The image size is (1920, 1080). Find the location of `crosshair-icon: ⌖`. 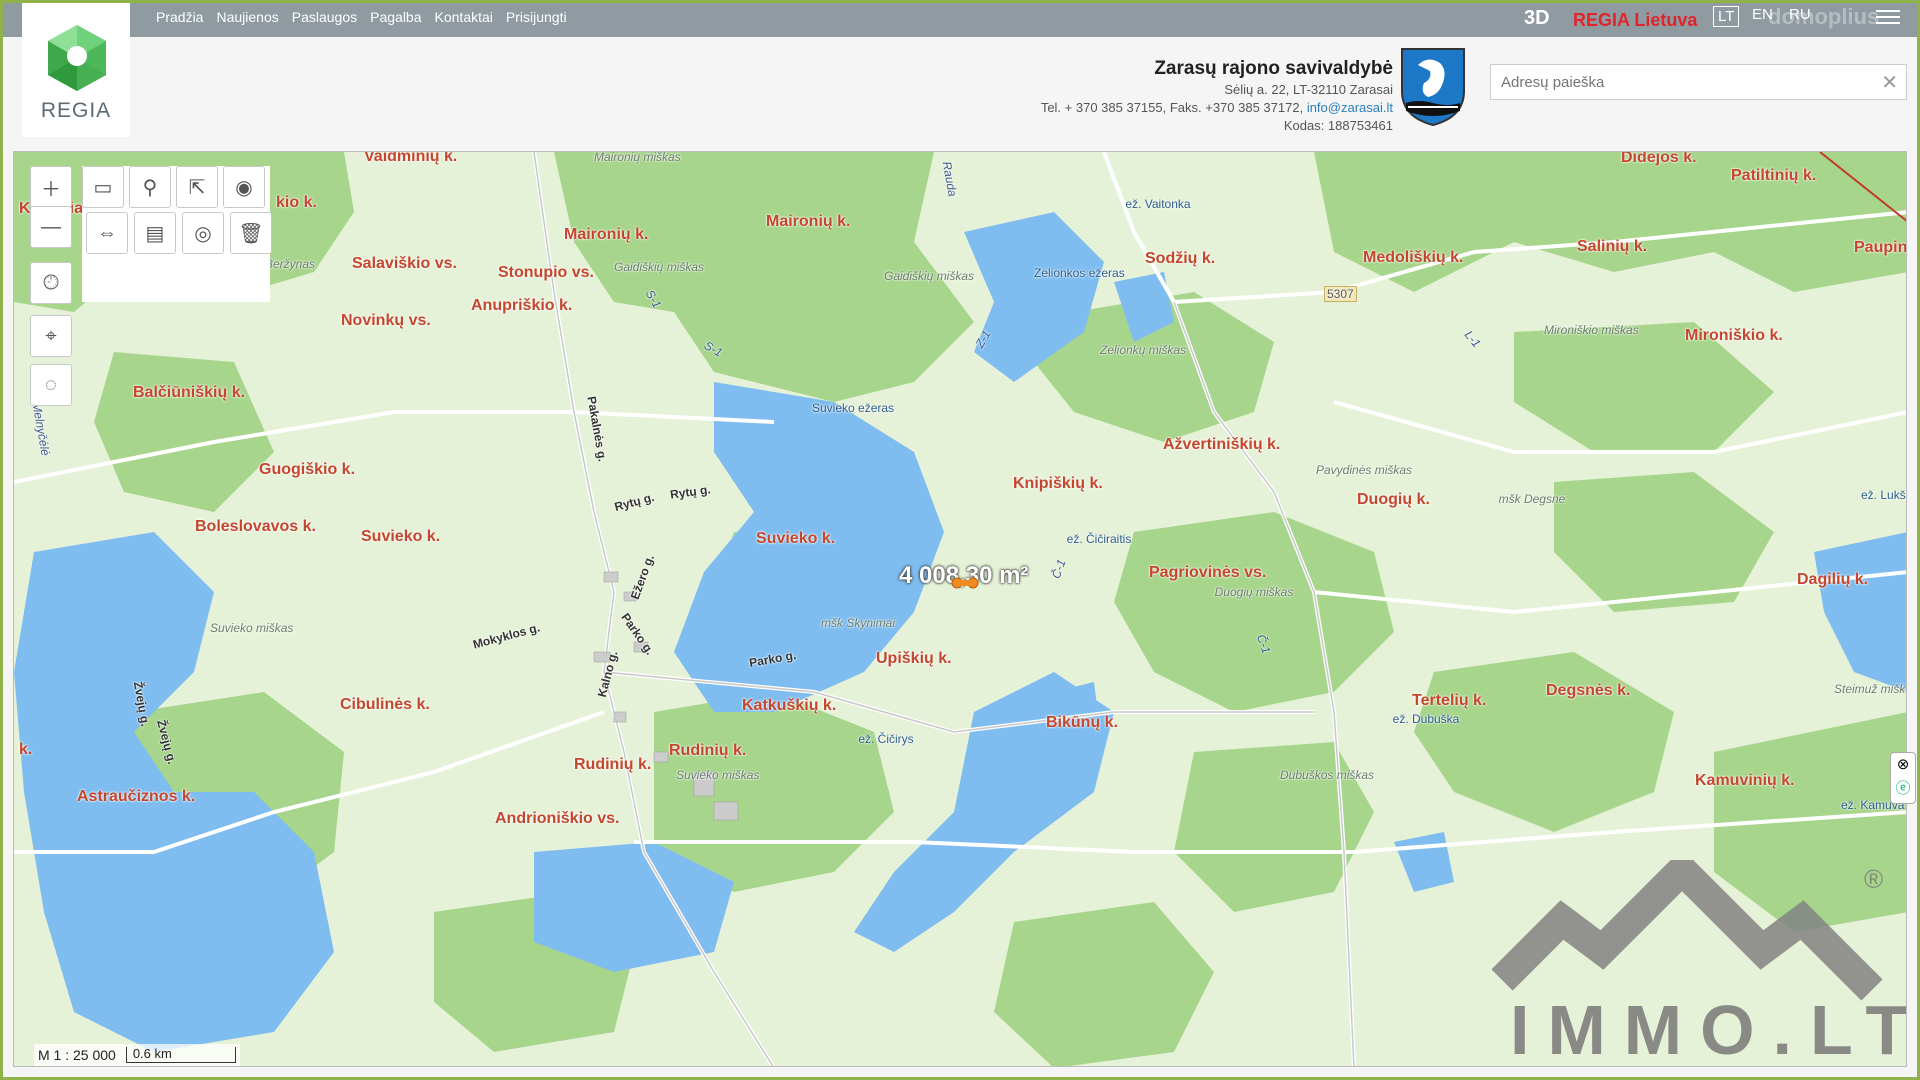

crosshair-icon: ⌖ is located at coordinates (51, 335).